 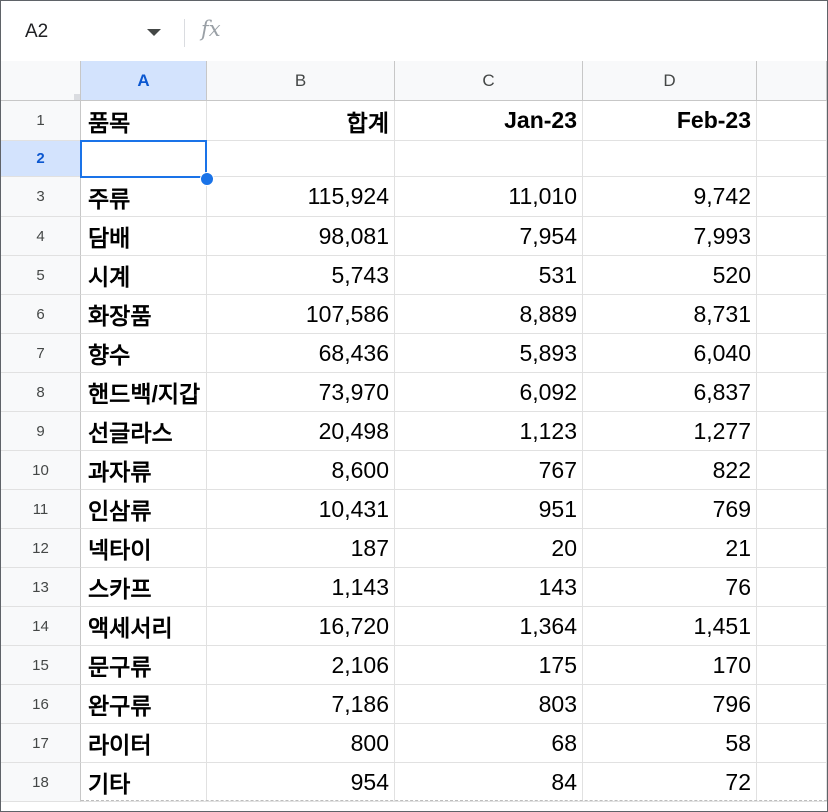 I want to click on row-header-18: 18, so click(x=41, y=782).